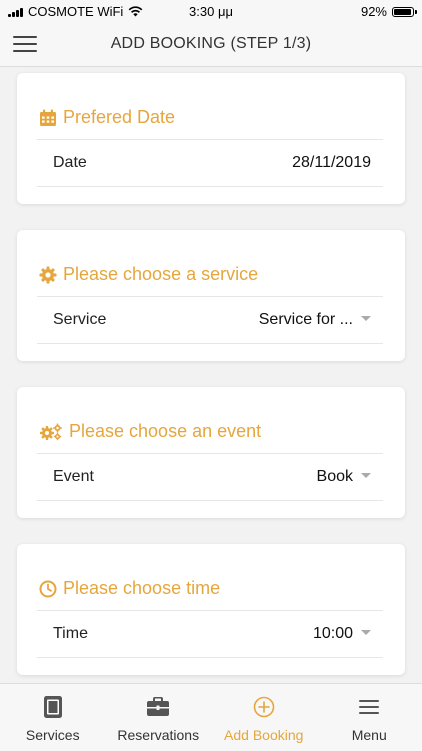  Describe the element at coordinates (158, 707) in the screenshot. I see `briefcase-icon` at that location.